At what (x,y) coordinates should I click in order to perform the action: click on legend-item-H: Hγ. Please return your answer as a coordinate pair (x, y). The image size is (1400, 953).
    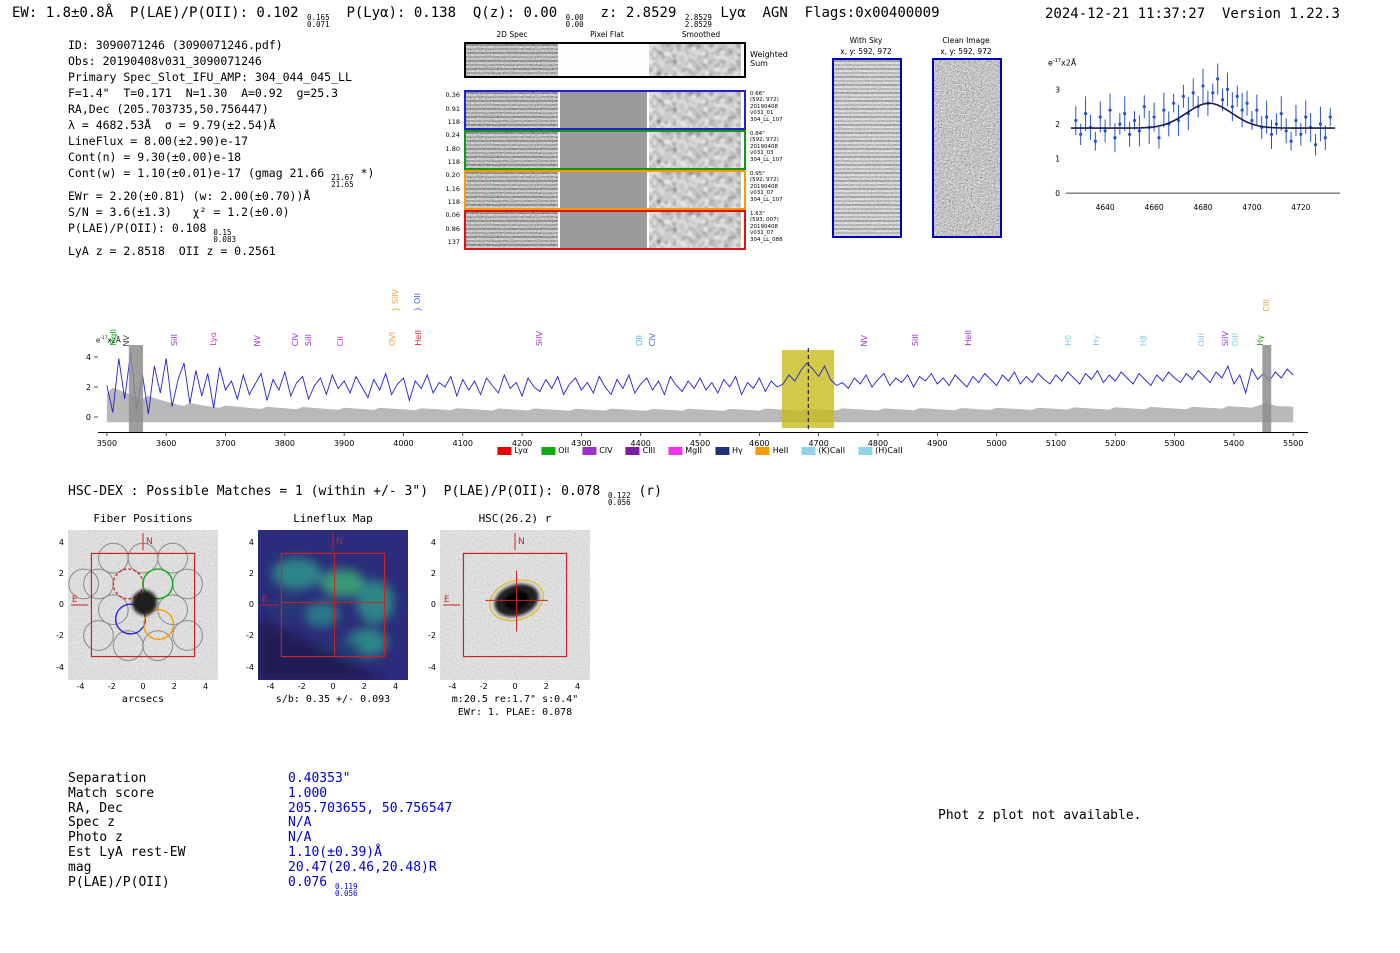
    Looking at the image, I should click on (728, 450).